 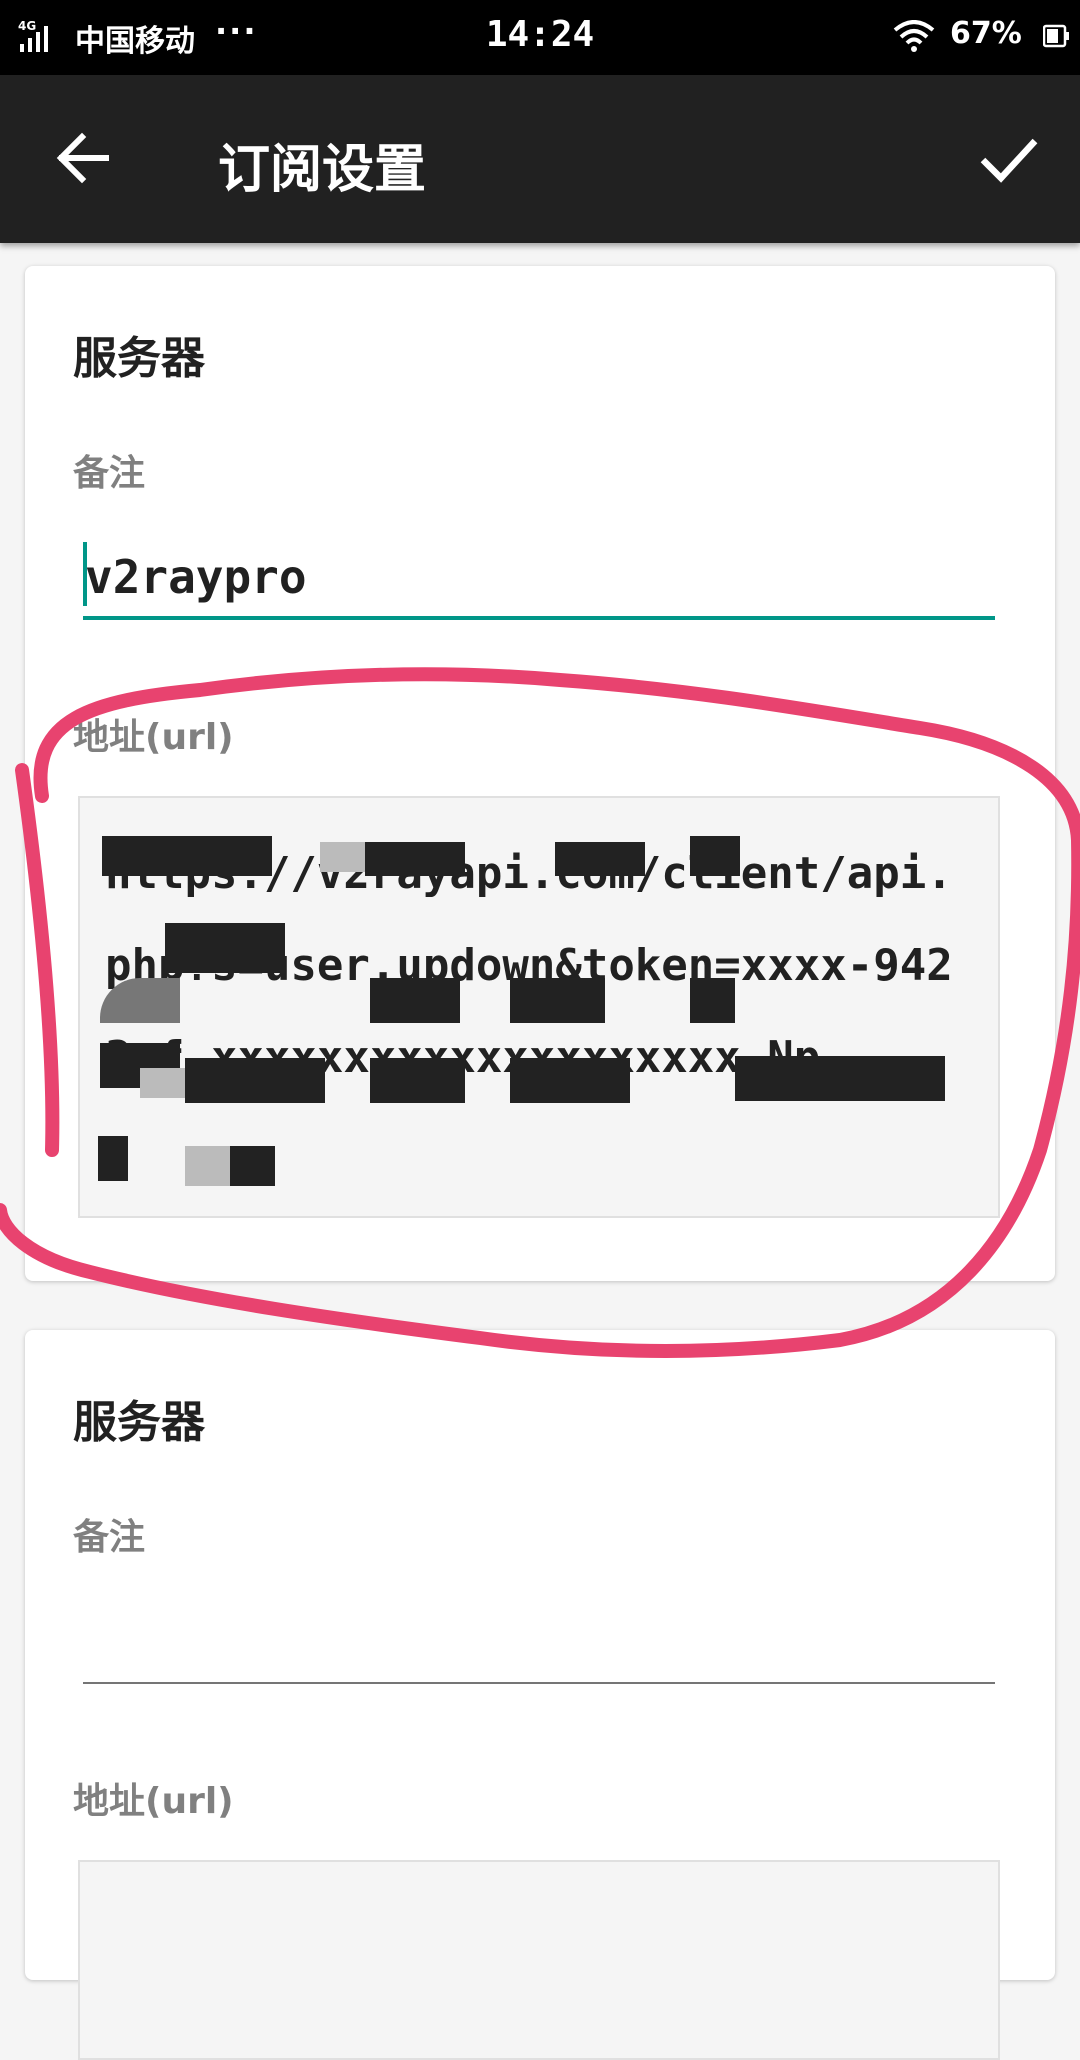 I want to click on remark-value: v2raypro, so click(x=196, y=577).